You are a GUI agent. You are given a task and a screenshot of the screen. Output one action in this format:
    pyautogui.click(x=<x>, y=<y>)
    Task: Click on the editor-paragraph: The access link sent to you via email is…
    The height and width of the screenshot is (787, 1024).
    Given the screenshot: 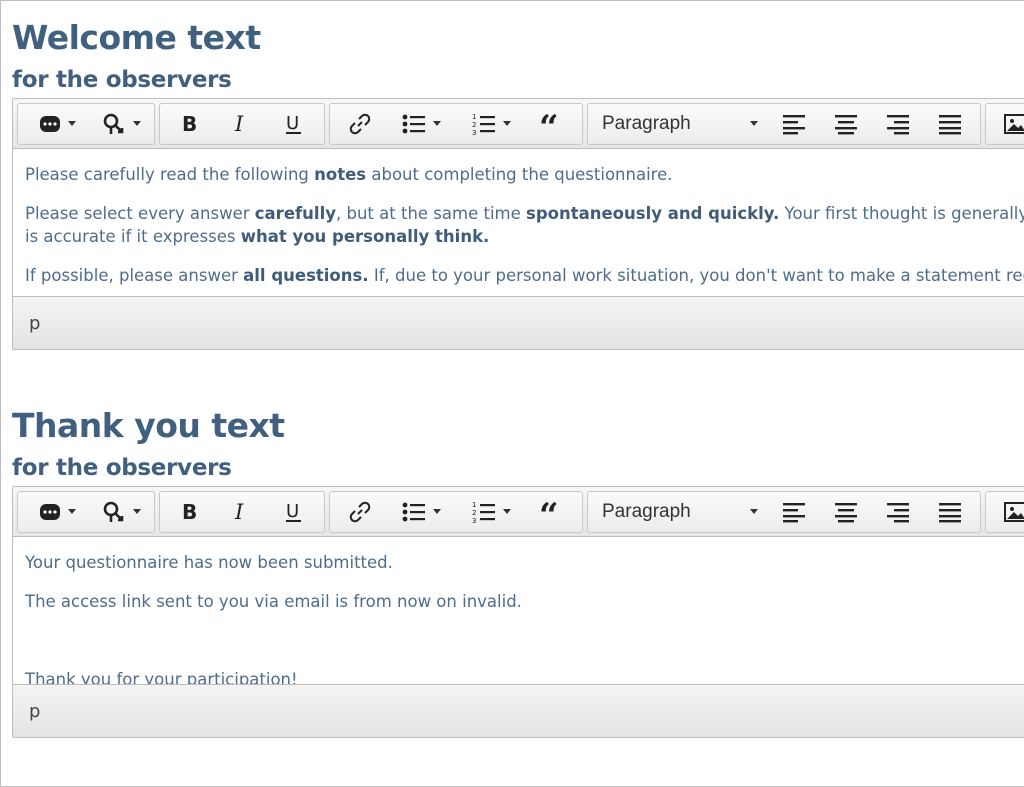 What is the action you would take?
    pyautogui.click(x=524, y=601)
    